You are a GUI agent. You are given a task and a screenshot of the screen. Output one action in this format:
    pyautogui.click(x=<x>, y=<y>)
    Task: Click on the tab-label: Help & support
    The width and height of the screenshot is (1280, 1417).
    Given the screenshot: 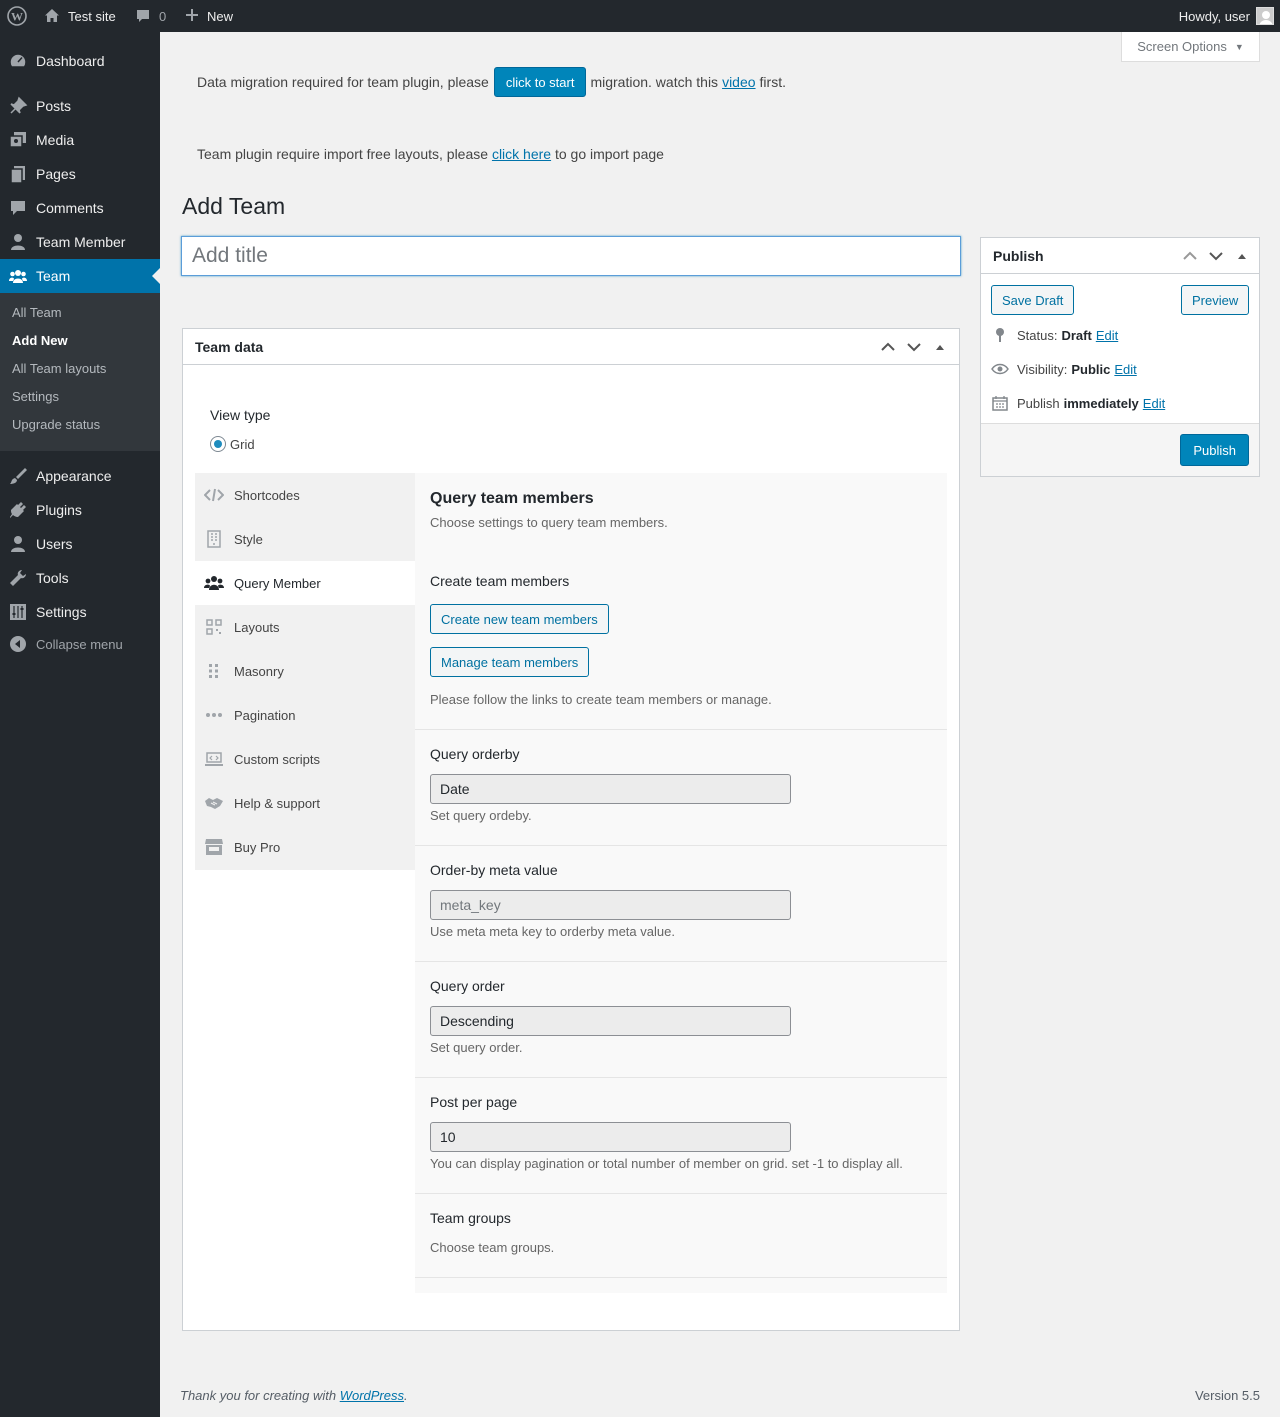 What is the action you would take?
    pyautogui.click(x=277, y=803)
    